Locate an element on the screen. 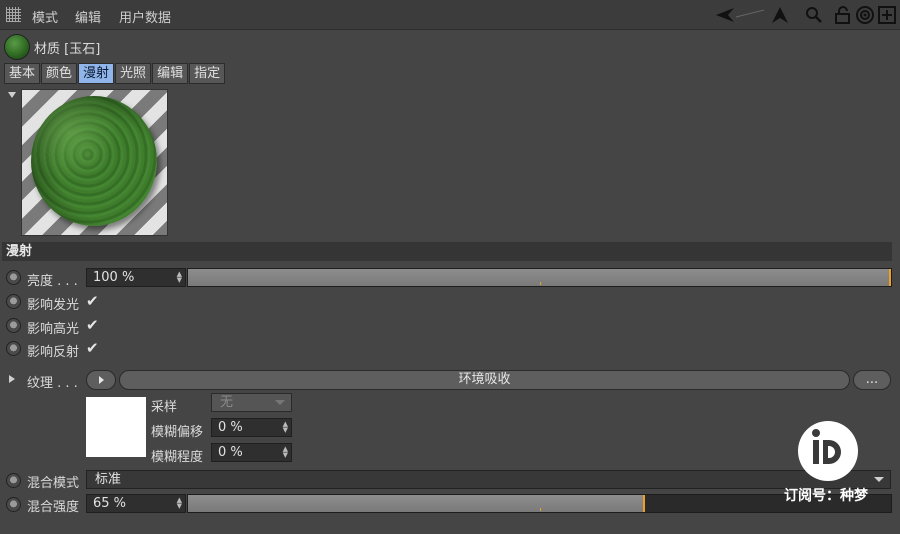  sampling-value: 无 is located at coordinates (227, 402).